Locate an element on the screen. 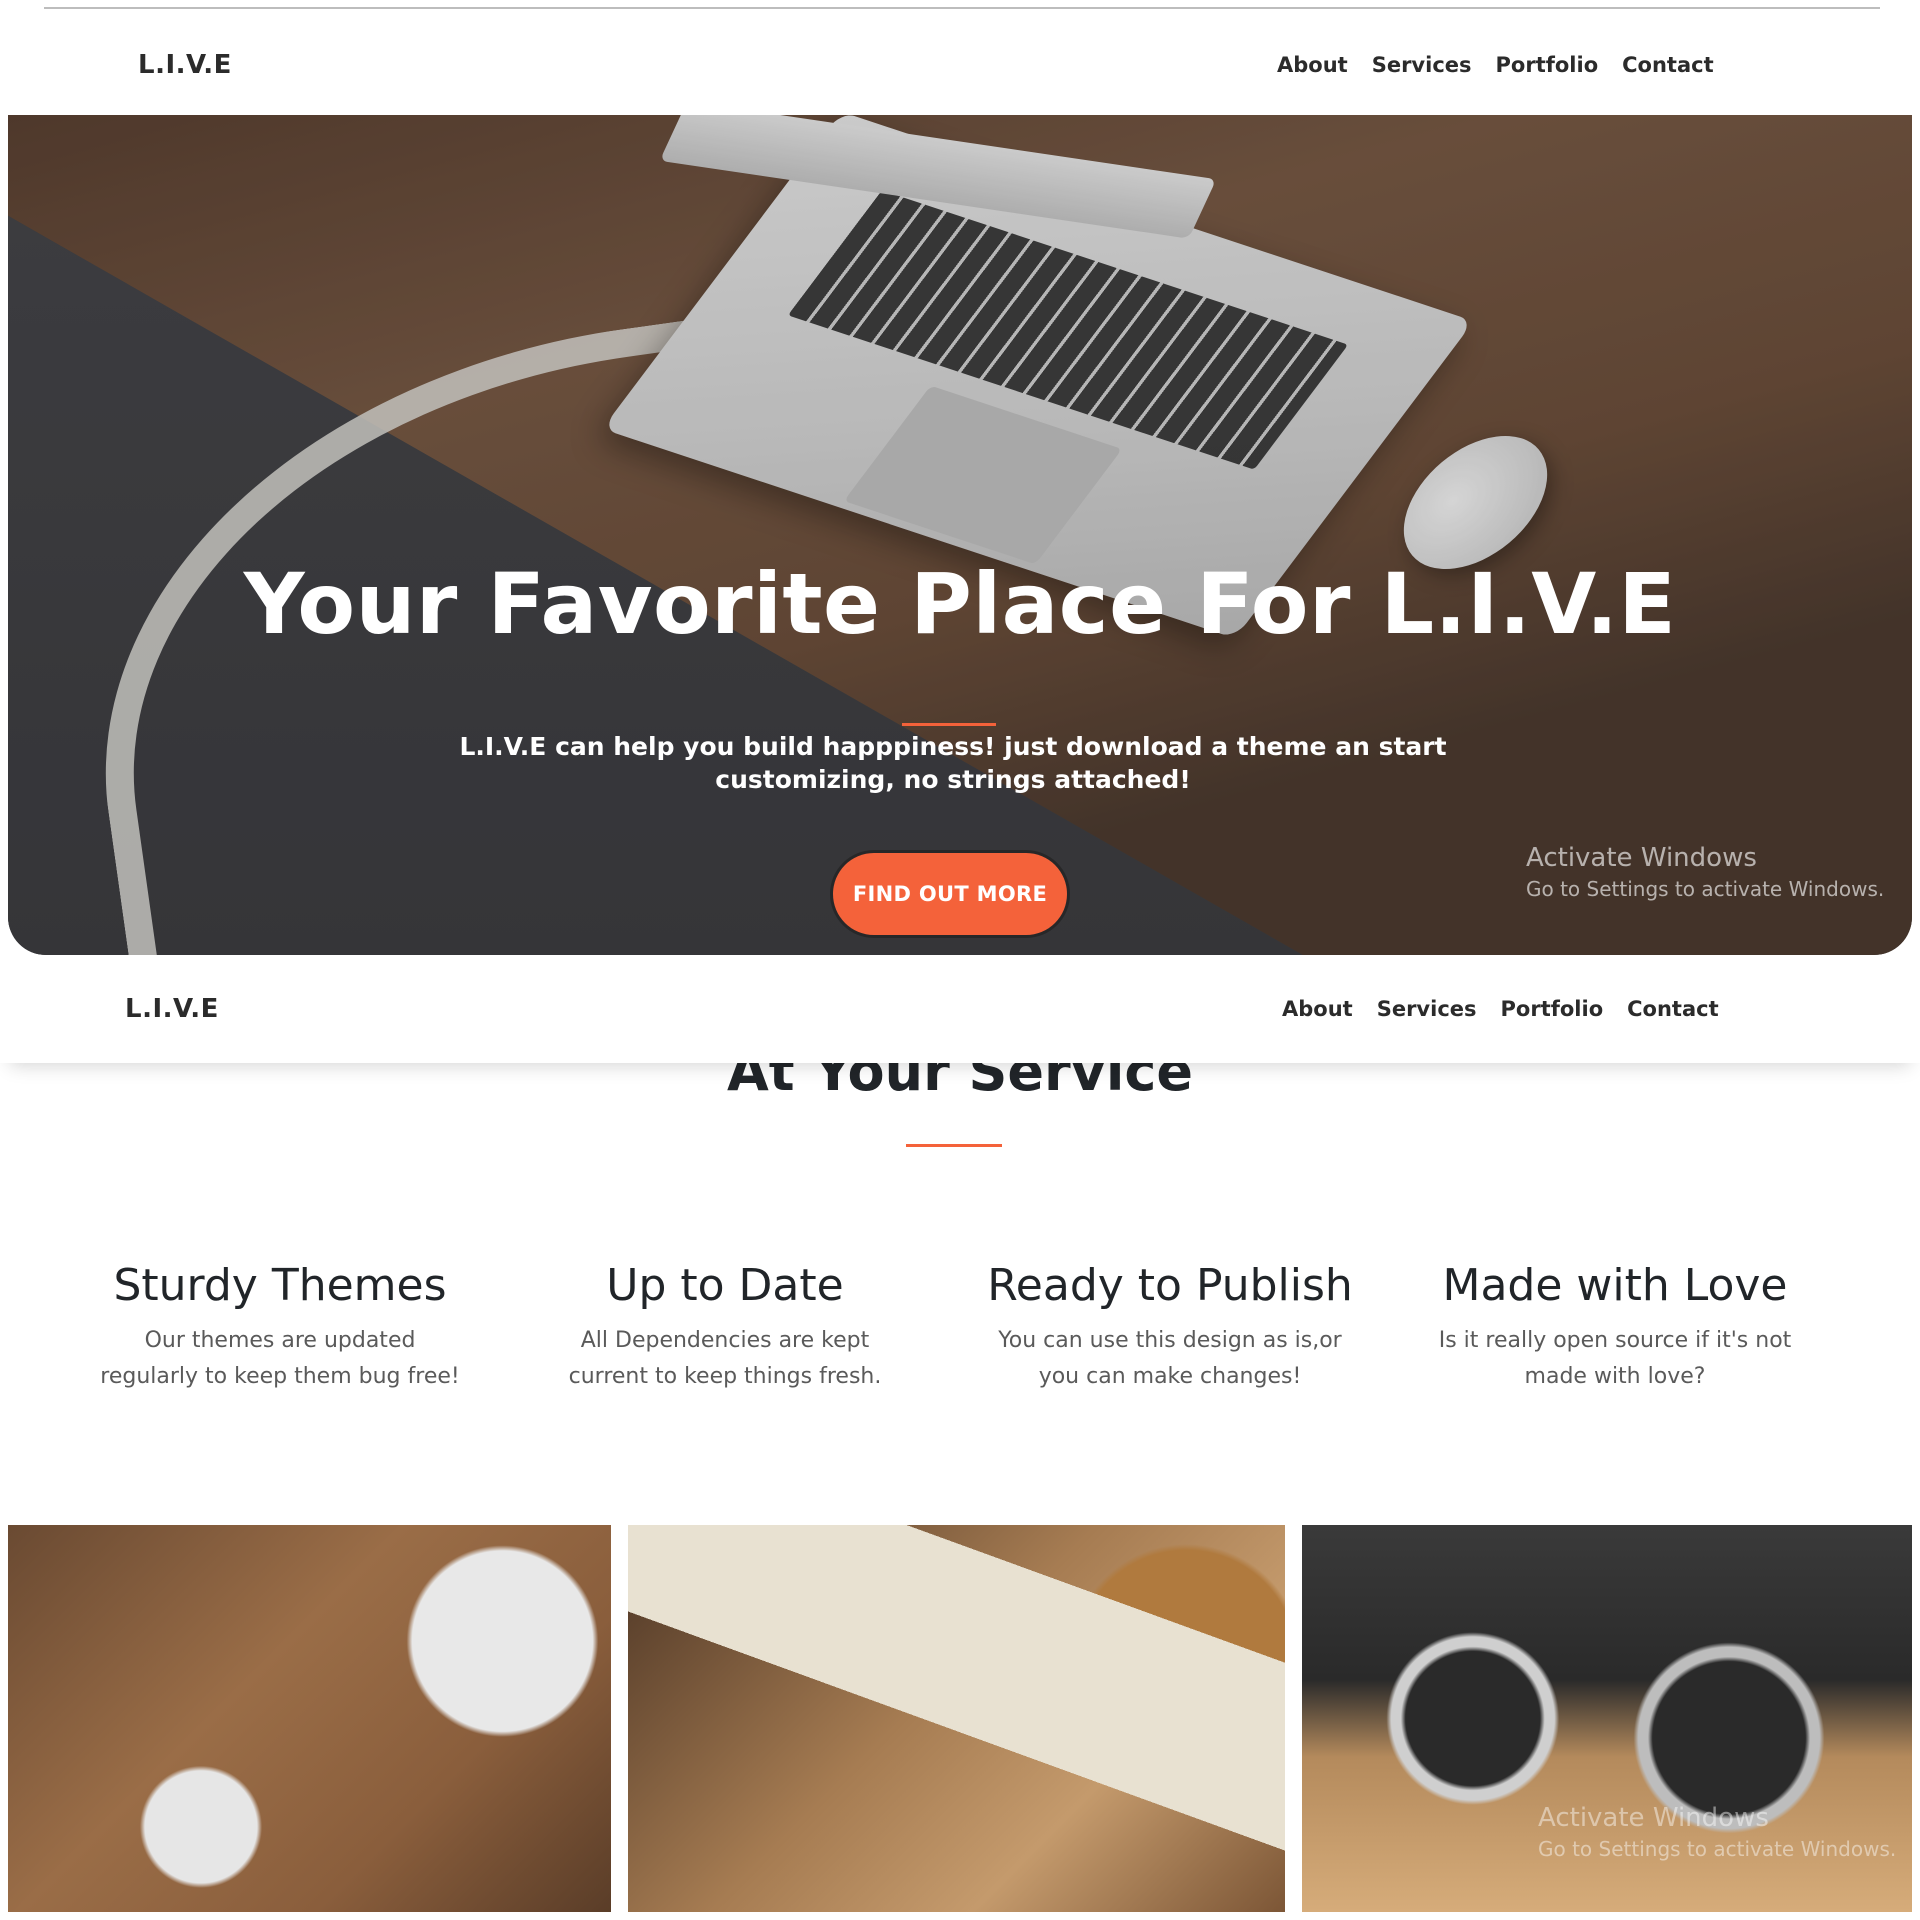  portfolio-item-notebook is located at coordinates (956, 1718).